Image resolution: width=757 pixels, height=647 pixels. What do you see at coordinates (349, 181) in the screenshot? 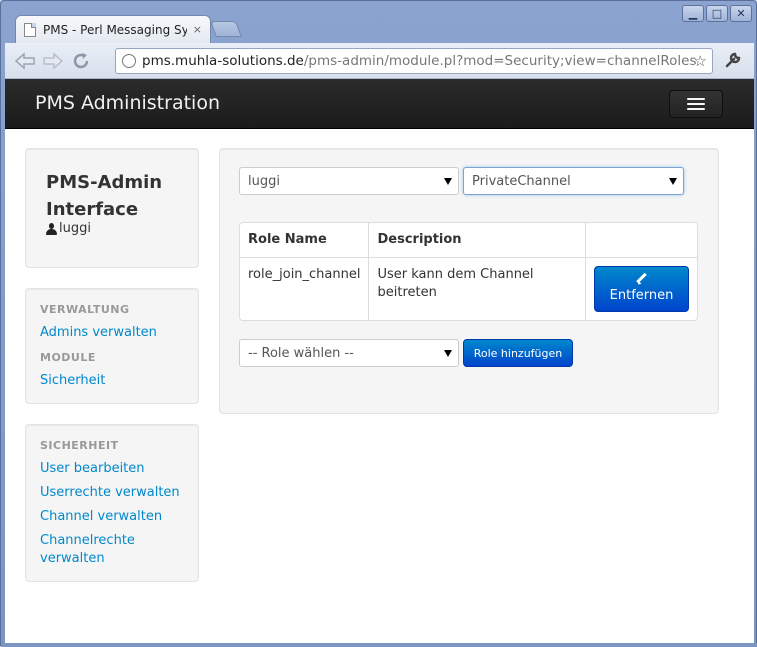
I see `user-select: luggi` at bounding box center [349, 181].